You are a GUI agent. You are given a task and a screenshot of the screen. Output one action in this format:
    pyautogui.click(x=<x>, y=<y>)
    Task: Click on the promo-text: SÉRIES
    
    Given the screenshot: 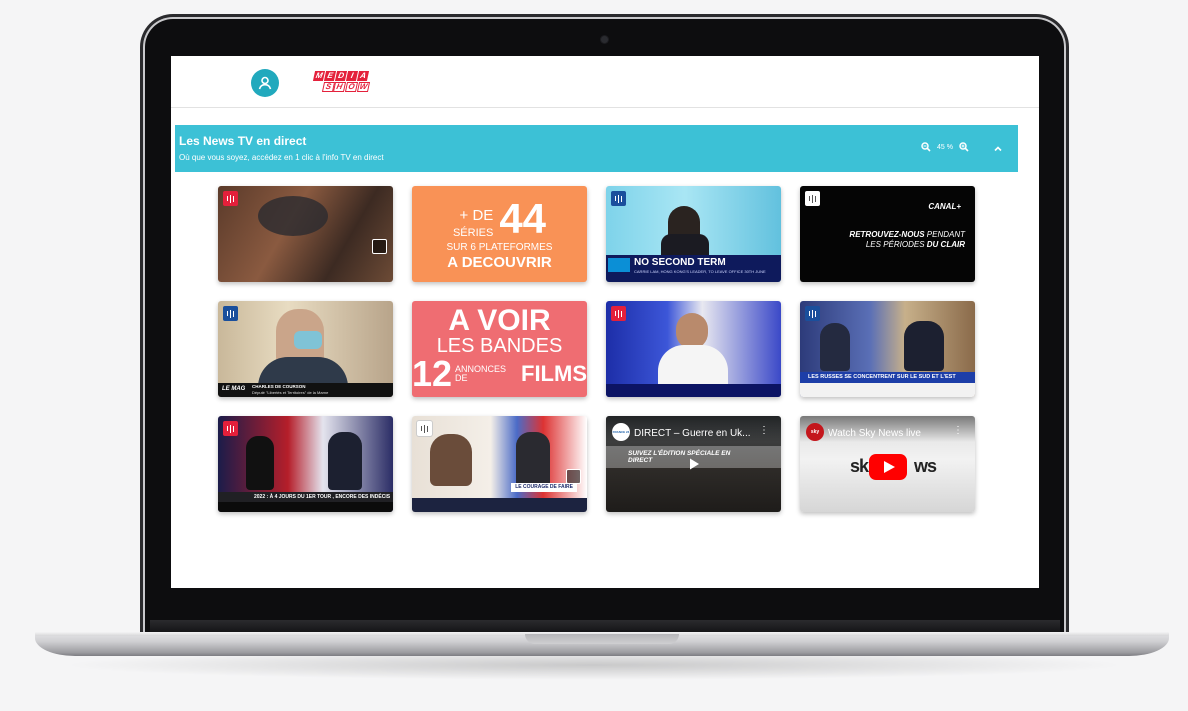 What is the action you would take?
    pyautogui.click(x=473, y=232)
    